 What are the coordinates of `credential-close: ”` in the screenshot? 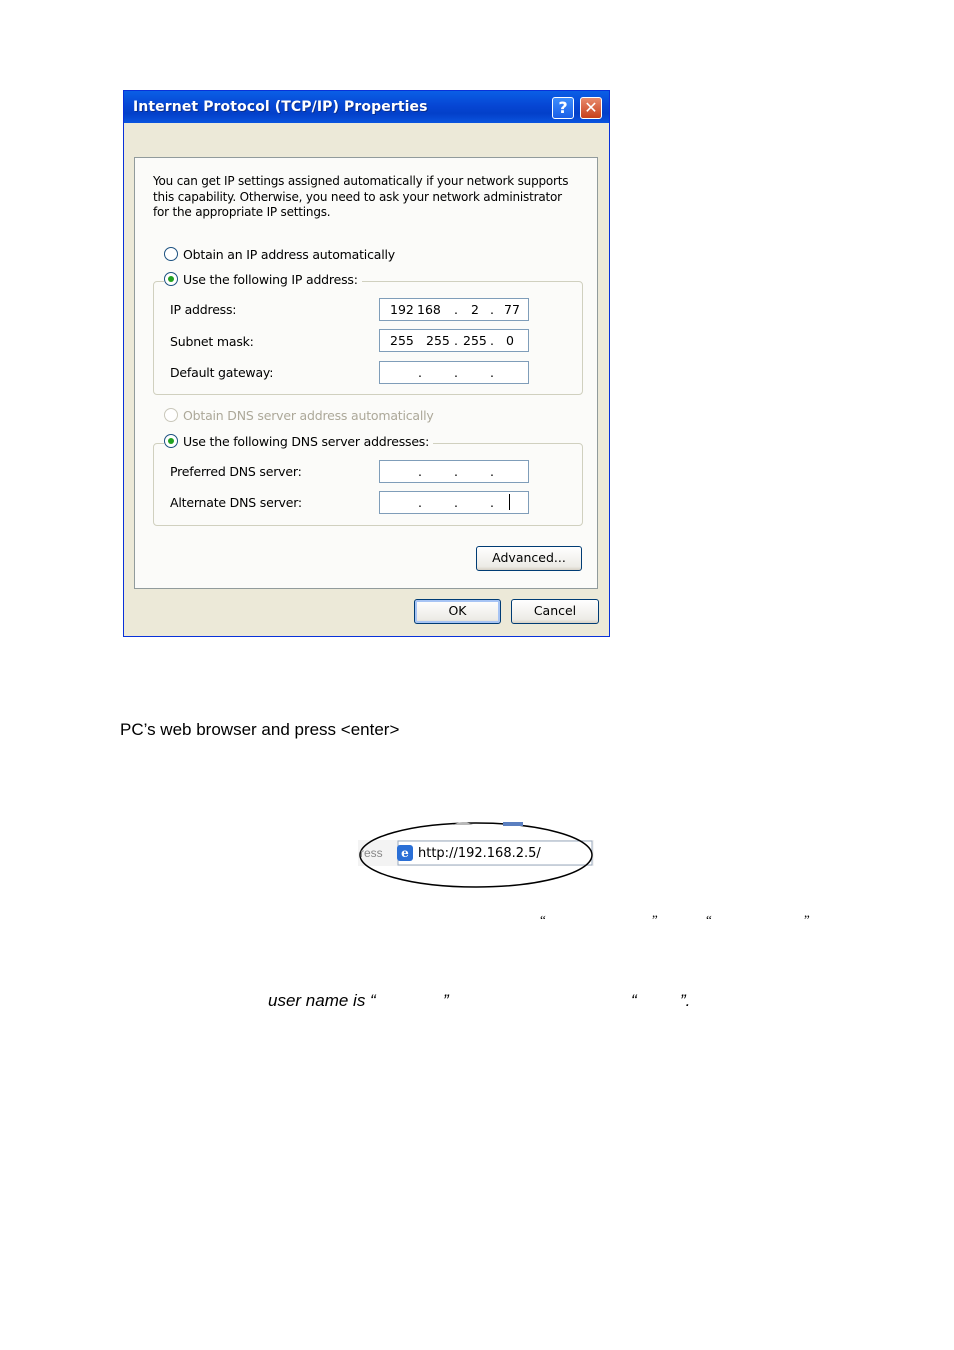 It's located at (446, 1000).